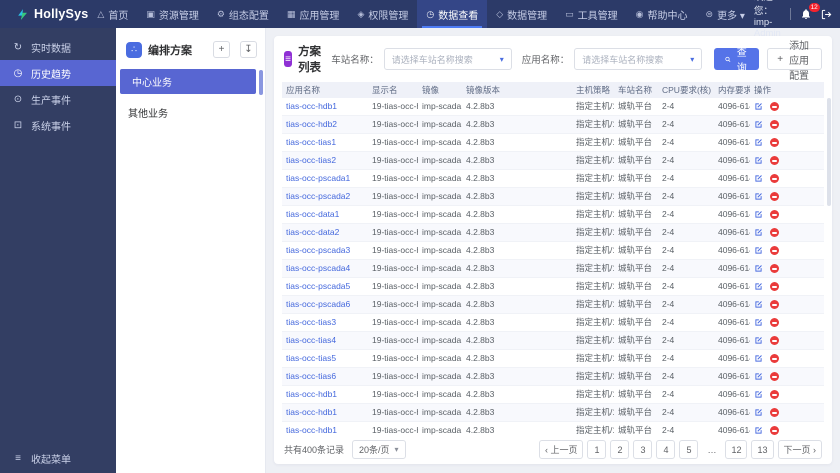 The height and width of the screenshot is (473, 840). I want to click on app-name-link: tias-occ-data1, so click(312, 214).